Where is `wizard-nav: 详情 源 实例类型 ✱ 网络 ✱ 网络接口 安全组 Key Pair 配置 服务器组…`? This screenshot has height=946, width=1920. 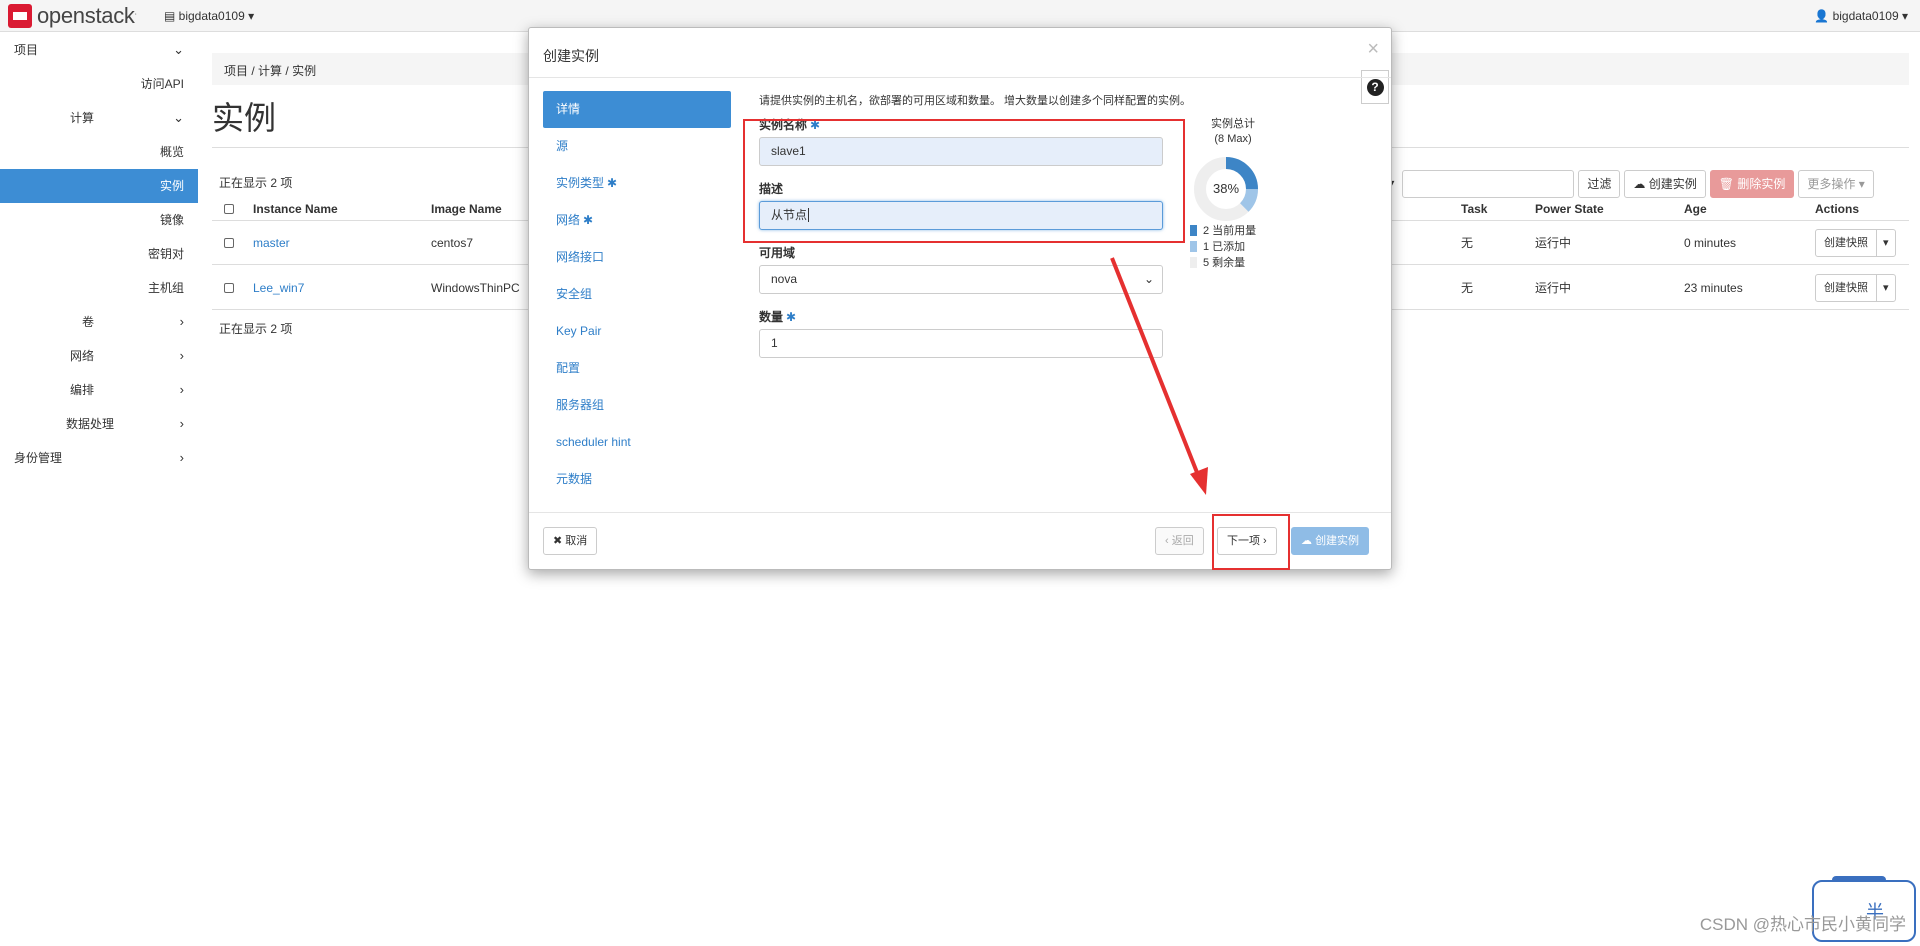 wizard-nav: 详情 源 实例类型 ✱ 网络 ✱ 网络接口 安全组 Key Pair 配置 服务器组… is located at coordinates (637, 294).